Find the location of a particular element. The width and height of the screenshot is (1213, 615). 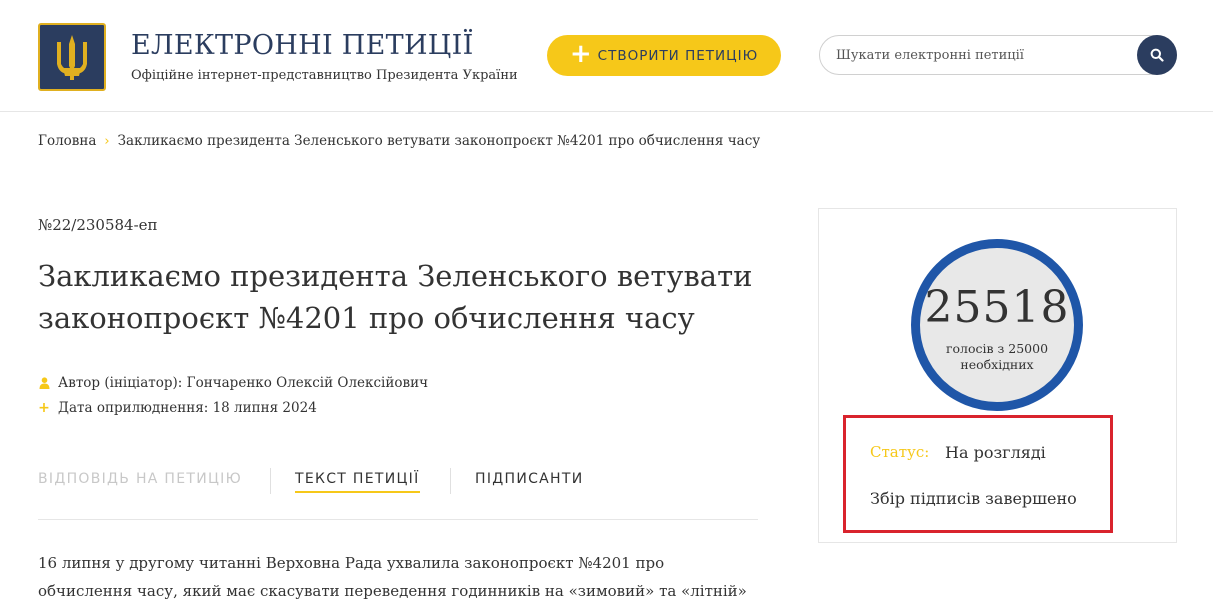

votes-counter: 25518 голосів з 25000 необхідних is located at coordinates (997, 325).